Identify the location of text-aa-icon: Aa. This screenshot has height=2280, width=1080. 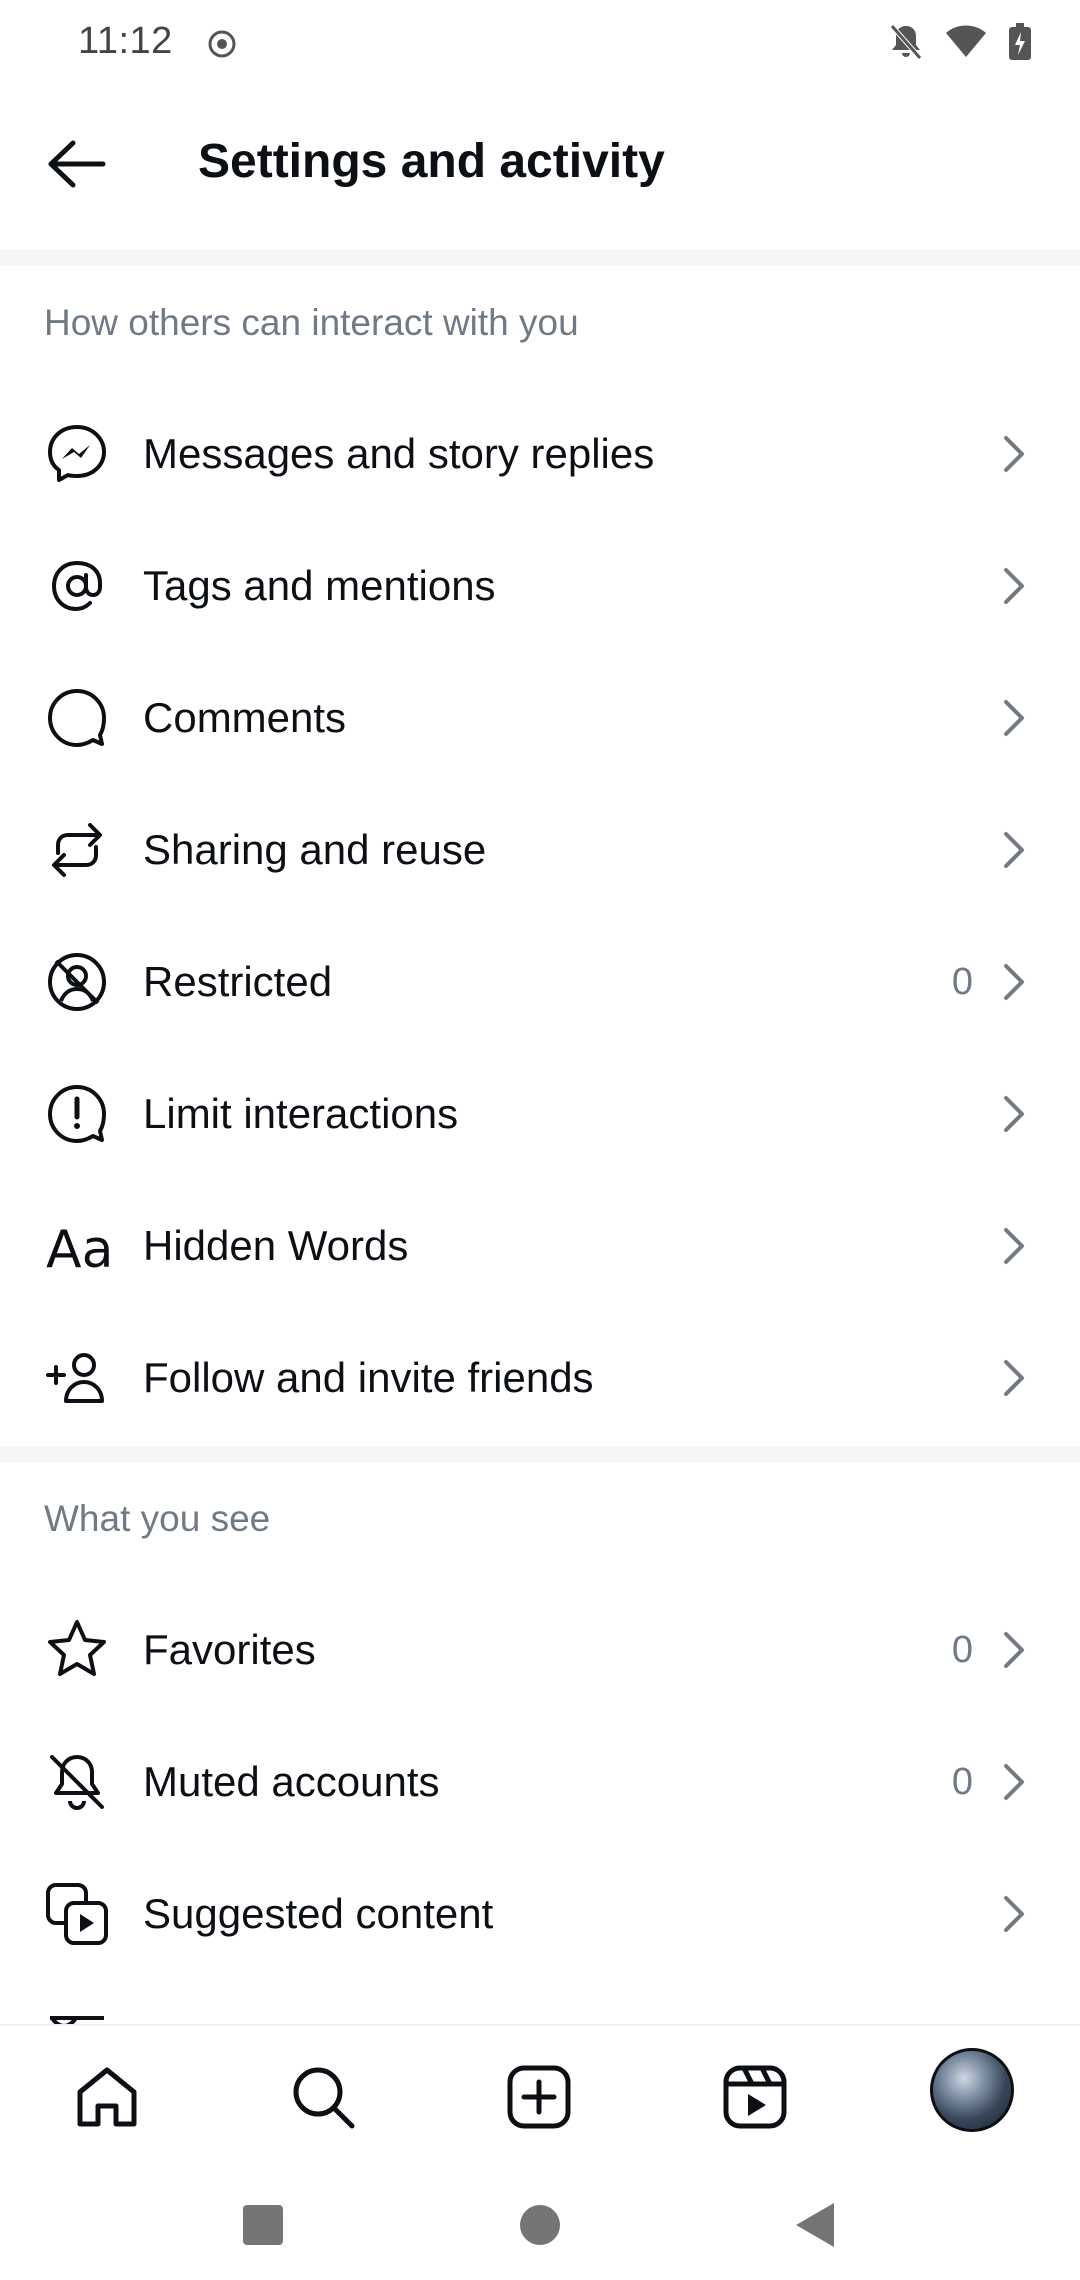
(77, 1246).